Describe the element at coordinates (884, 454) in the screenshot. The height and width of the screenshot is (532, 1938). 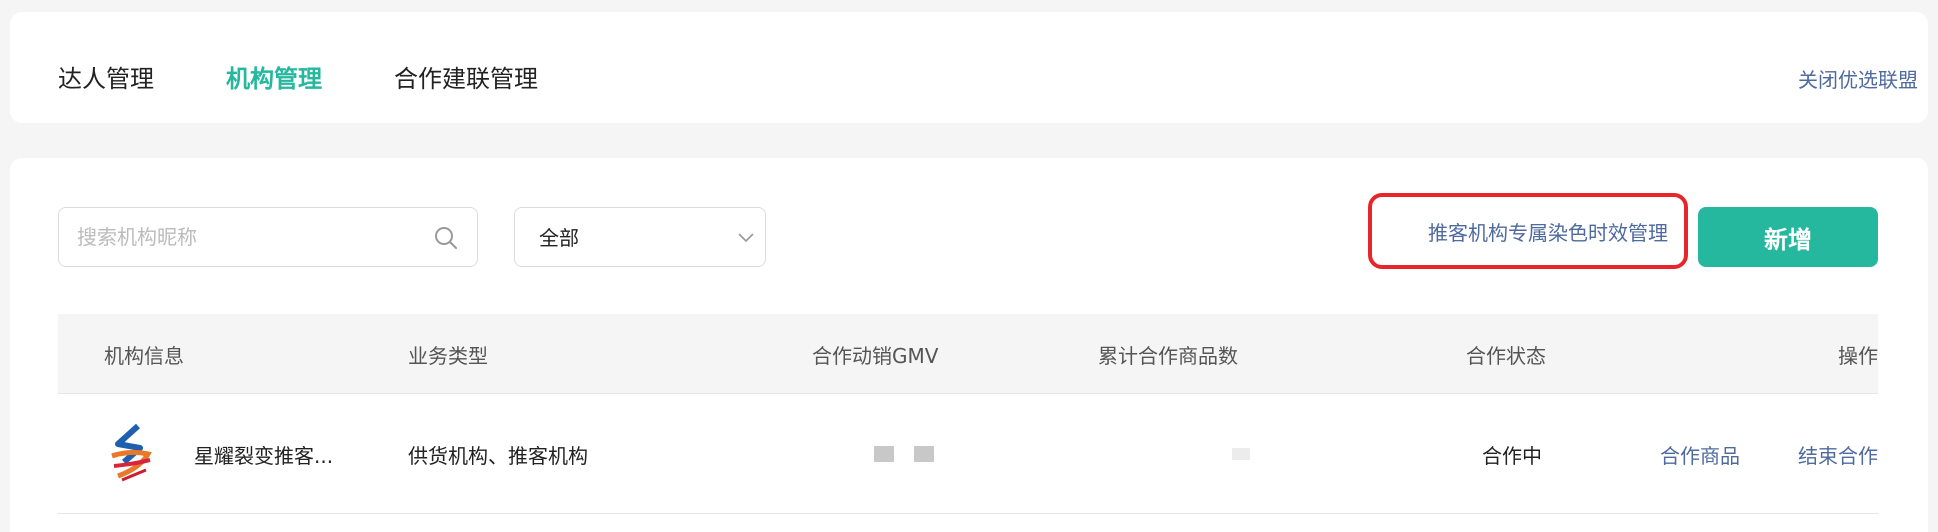
I see `gmv-redacted` at that location.